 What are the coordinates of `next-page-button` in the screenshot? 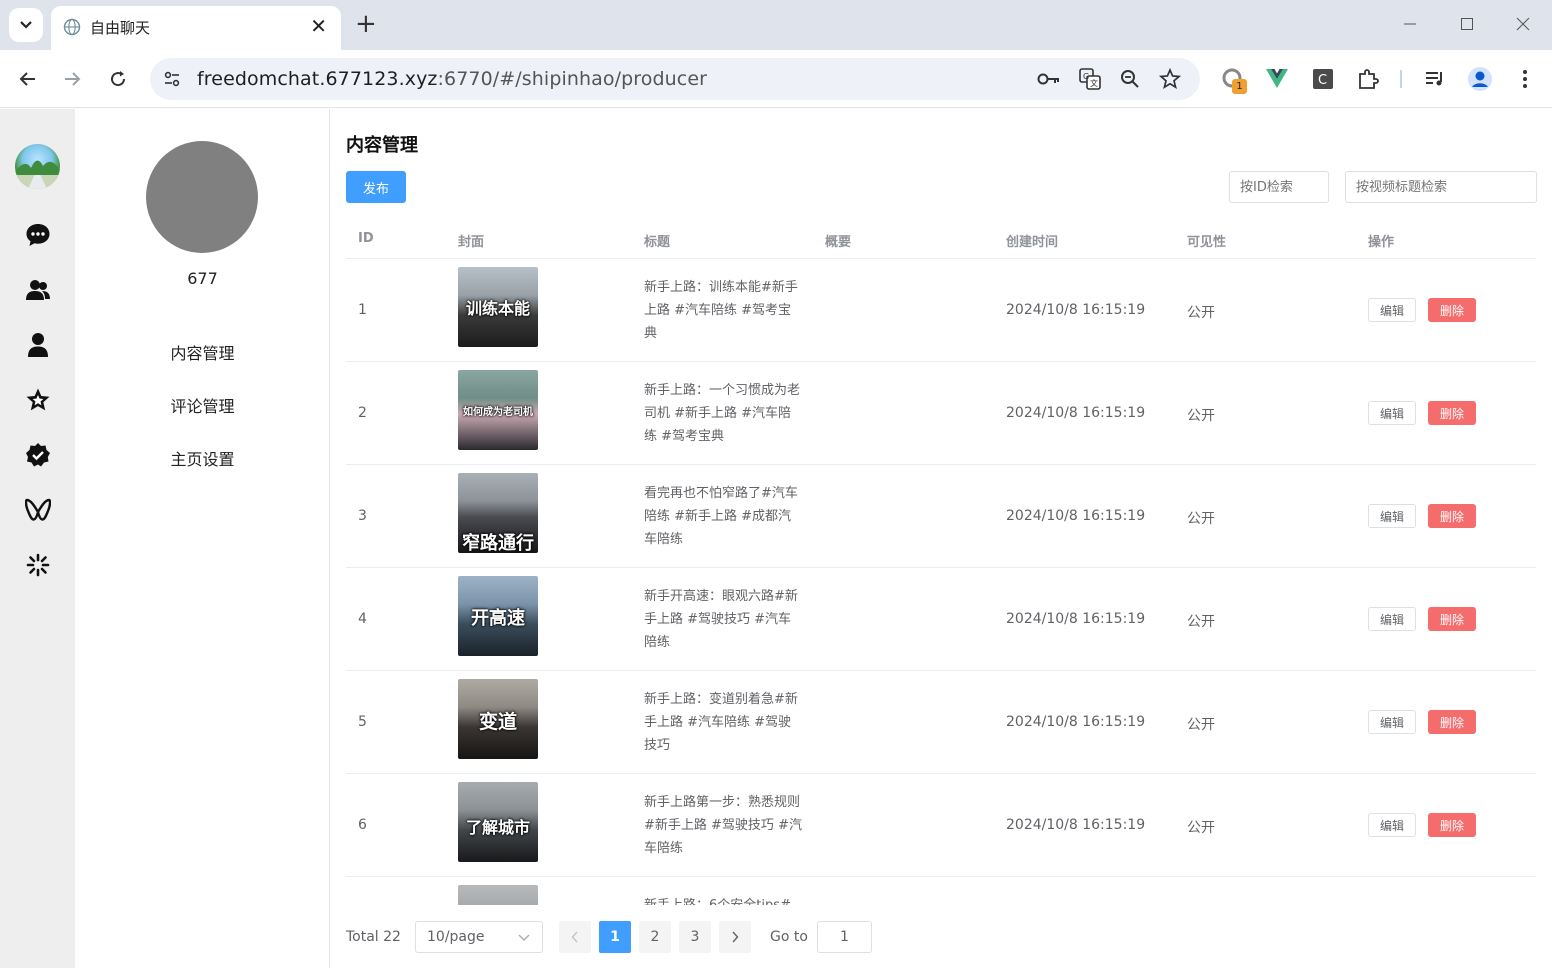 It's located at (735, 937).